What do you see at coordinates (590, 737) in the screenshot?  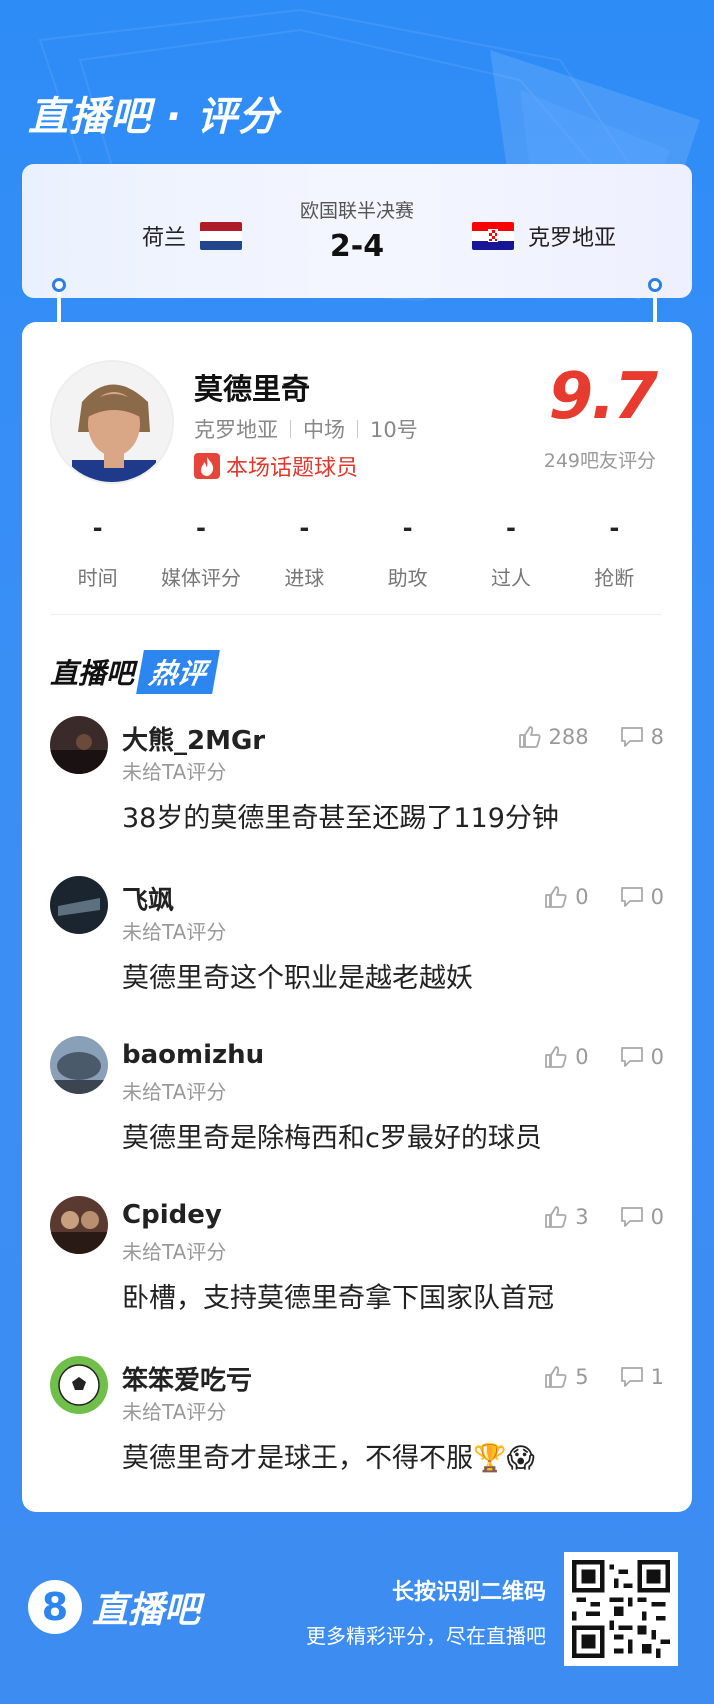 I see `comment-actions: 288 8` at bounding box center [590, 737].